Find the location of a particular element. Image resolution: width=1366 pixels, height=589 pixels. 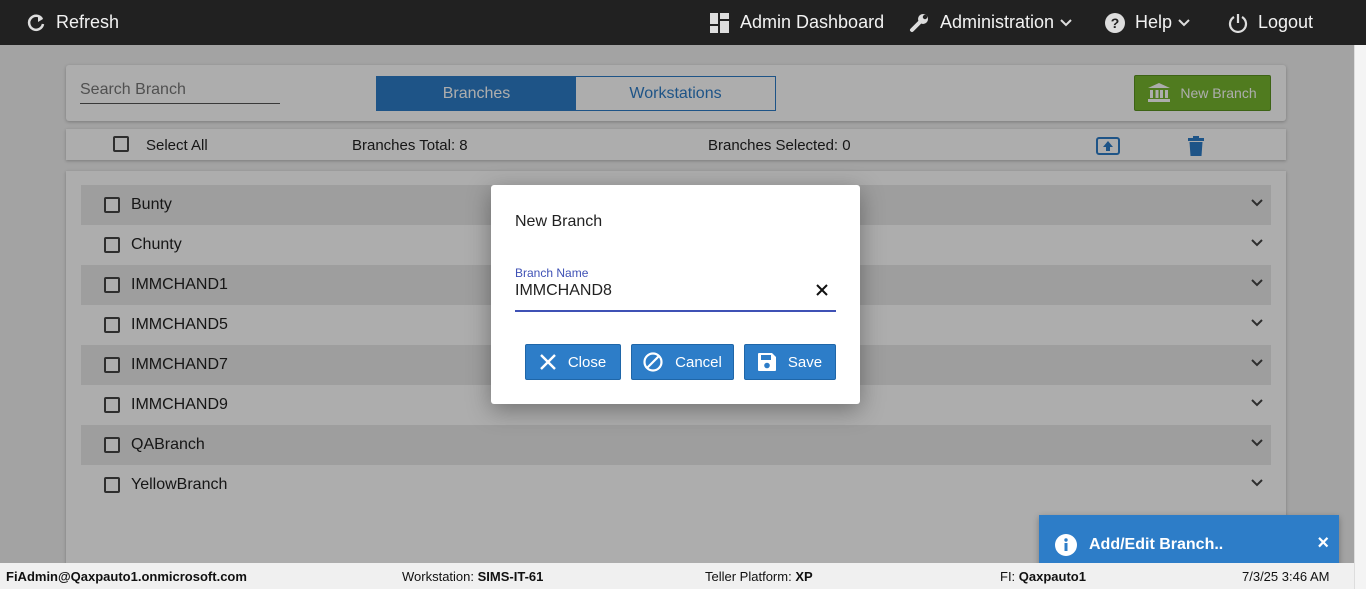

status-fi: FI: Qaxpauto1 is located at coordinates (1043, 576).